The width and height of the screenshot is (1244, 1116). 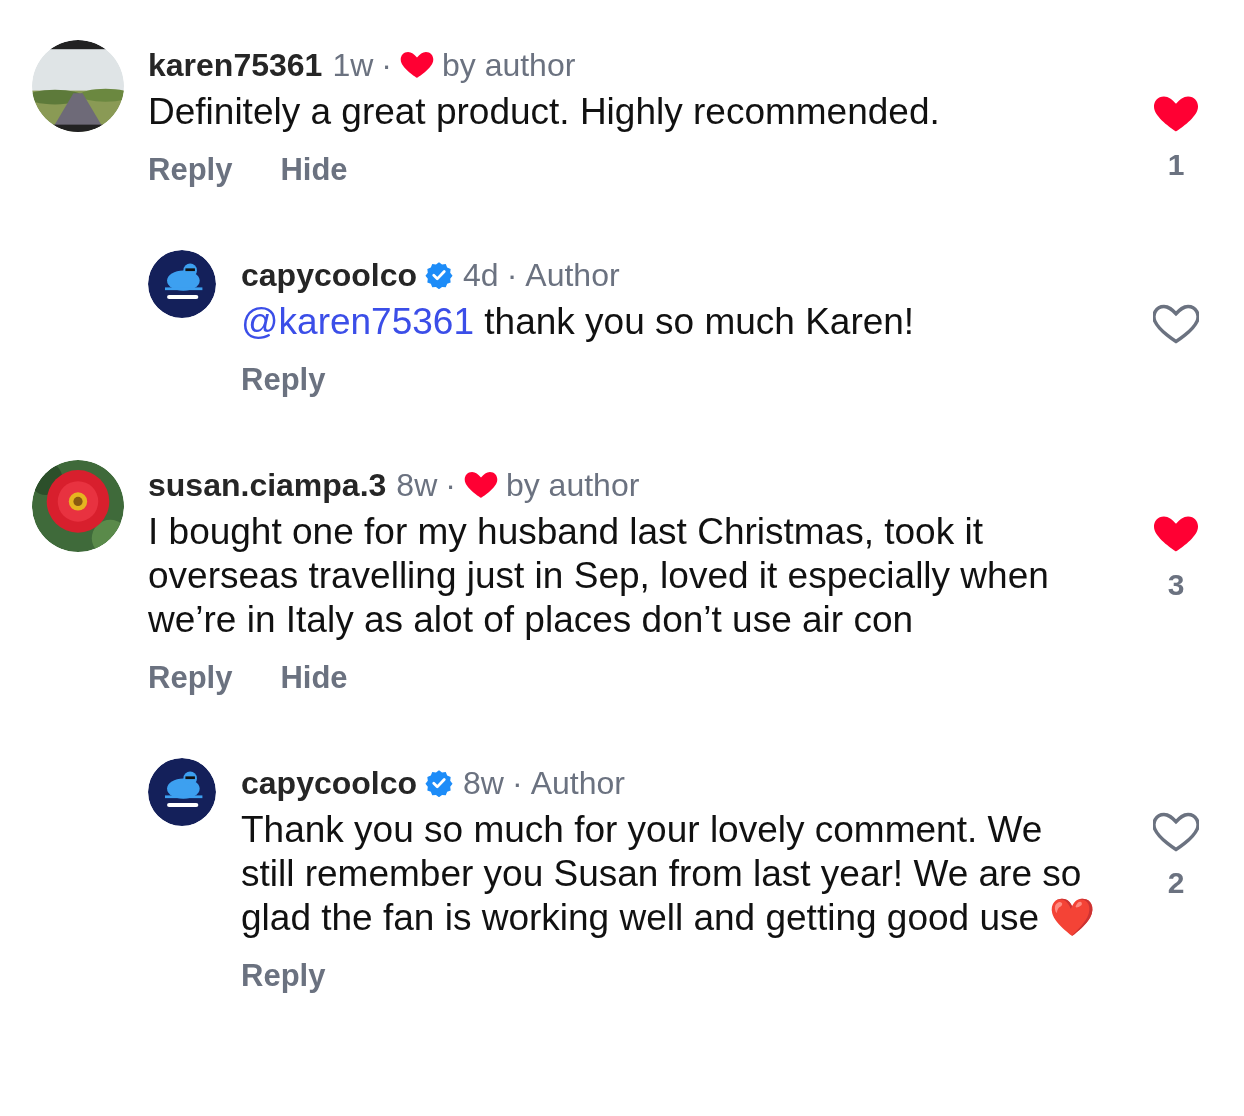 What do you see at coordinates (544, 112) in the screenshot?
I see `comment-text: Definitely a great product. Highly recommended.` at bounding box center [544, 112].